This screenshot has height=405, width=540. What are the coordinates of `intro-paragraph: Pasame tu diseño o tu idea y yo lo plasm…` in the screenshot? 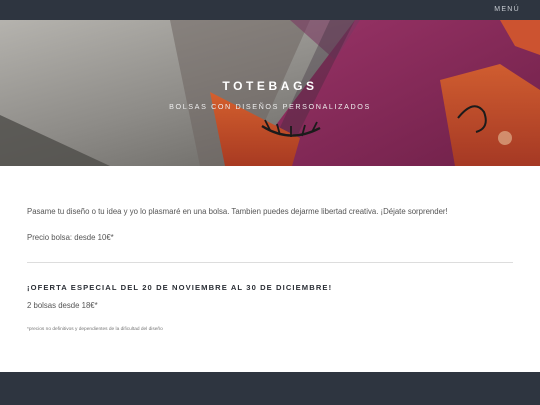 It's located at (237, 211).